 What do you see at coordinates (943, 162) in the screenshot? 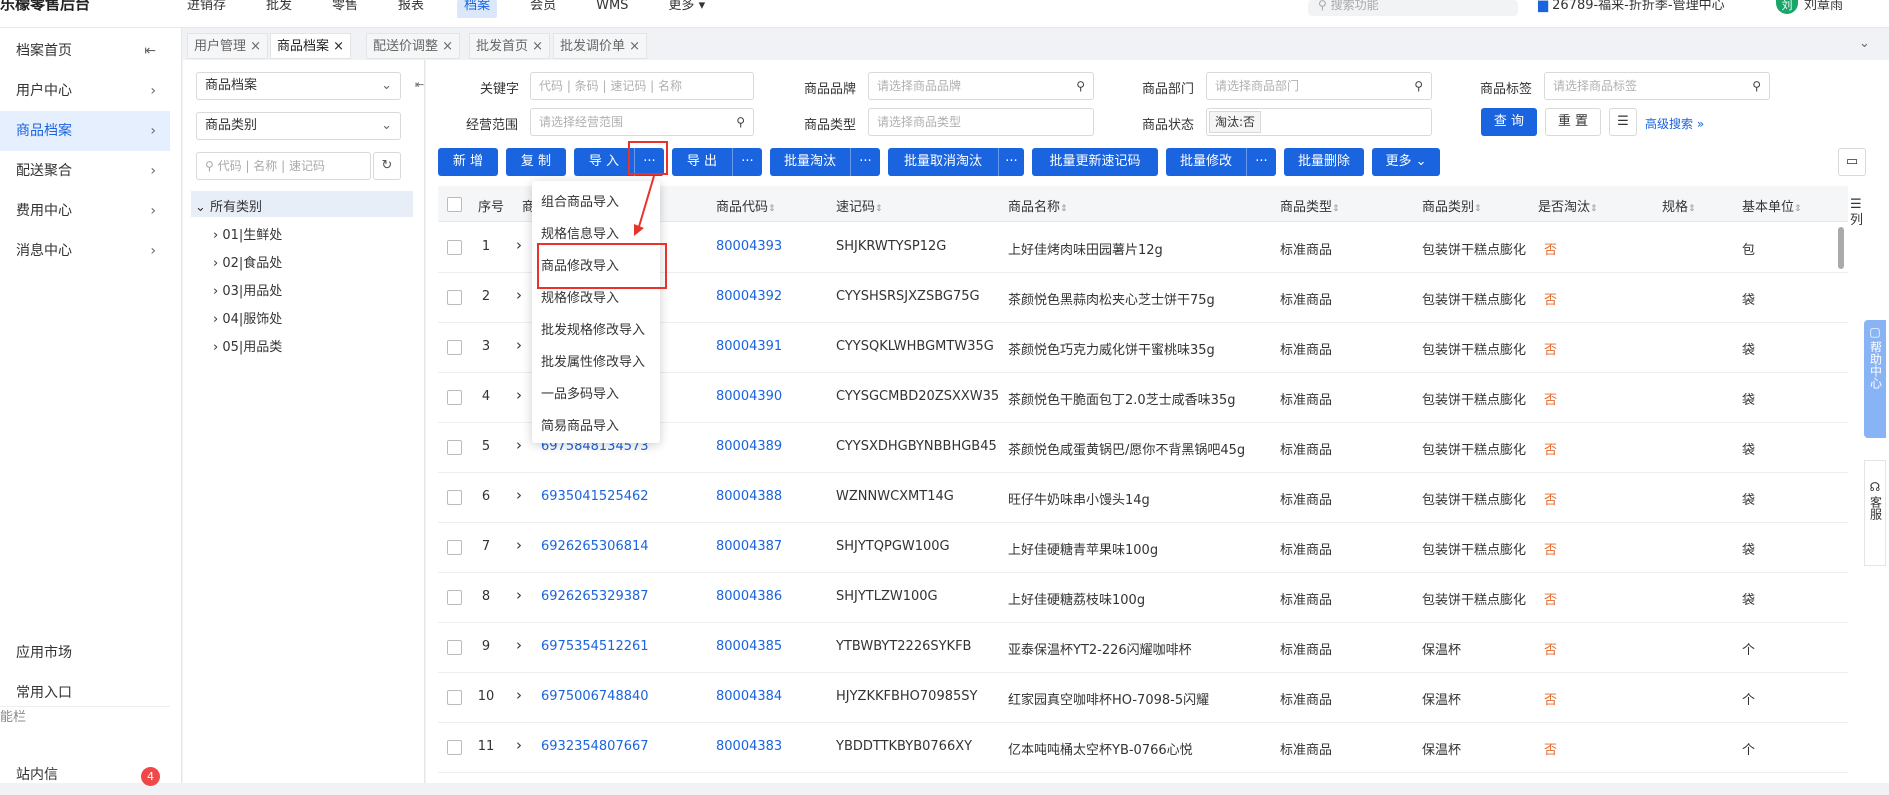
I see `batch-cancel-obsolete-button: 批量取消淘汰` at bounding box center [943, 162].